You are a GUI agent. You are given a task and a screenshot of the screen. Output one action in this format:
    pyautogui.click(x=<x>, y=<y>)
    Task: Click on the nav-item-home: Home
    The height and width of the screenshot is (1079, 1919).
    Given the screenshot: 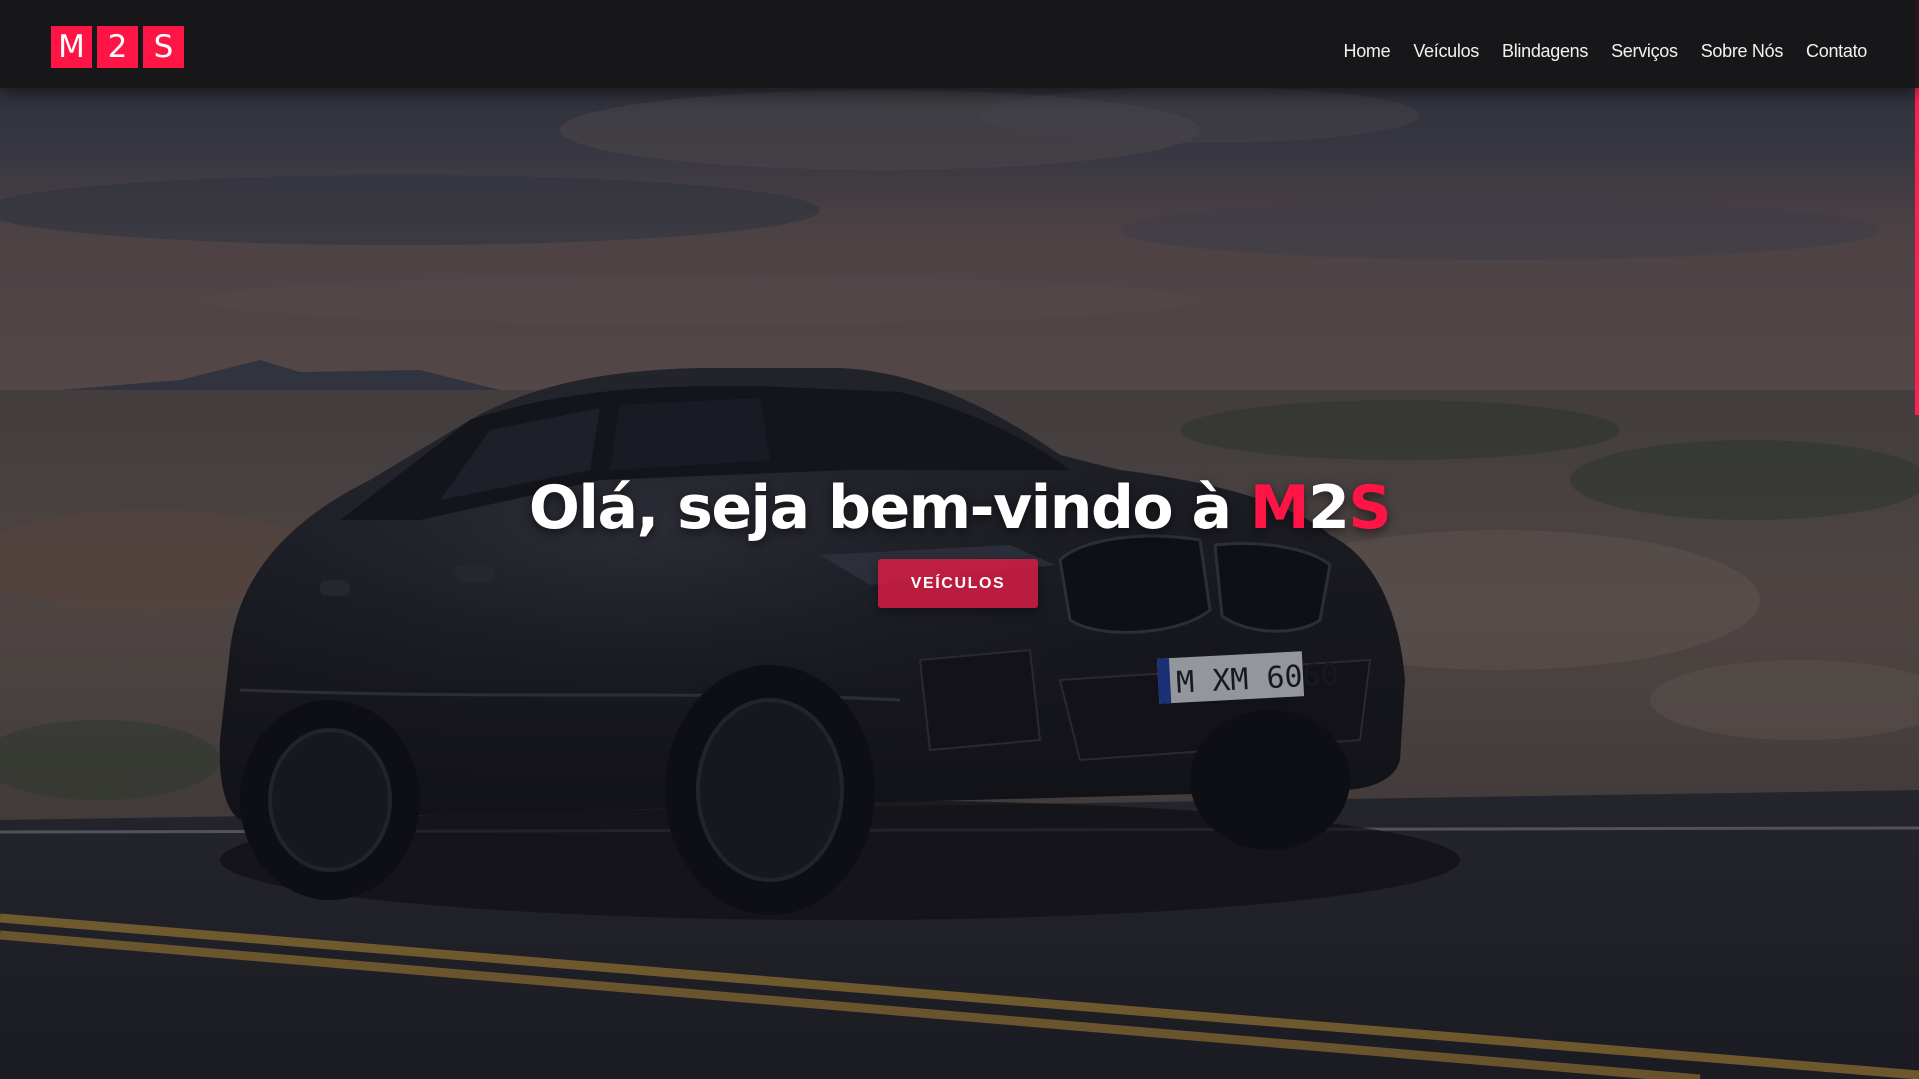 What is the action you would take?
    pyautogui.click(x=1367, y=51)
    